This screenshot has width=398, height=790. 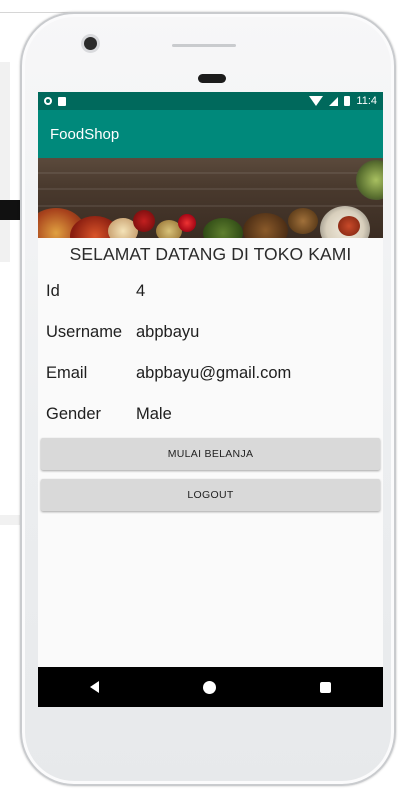 I want to click on gender-label: Gender, so click(x=74, y=414).